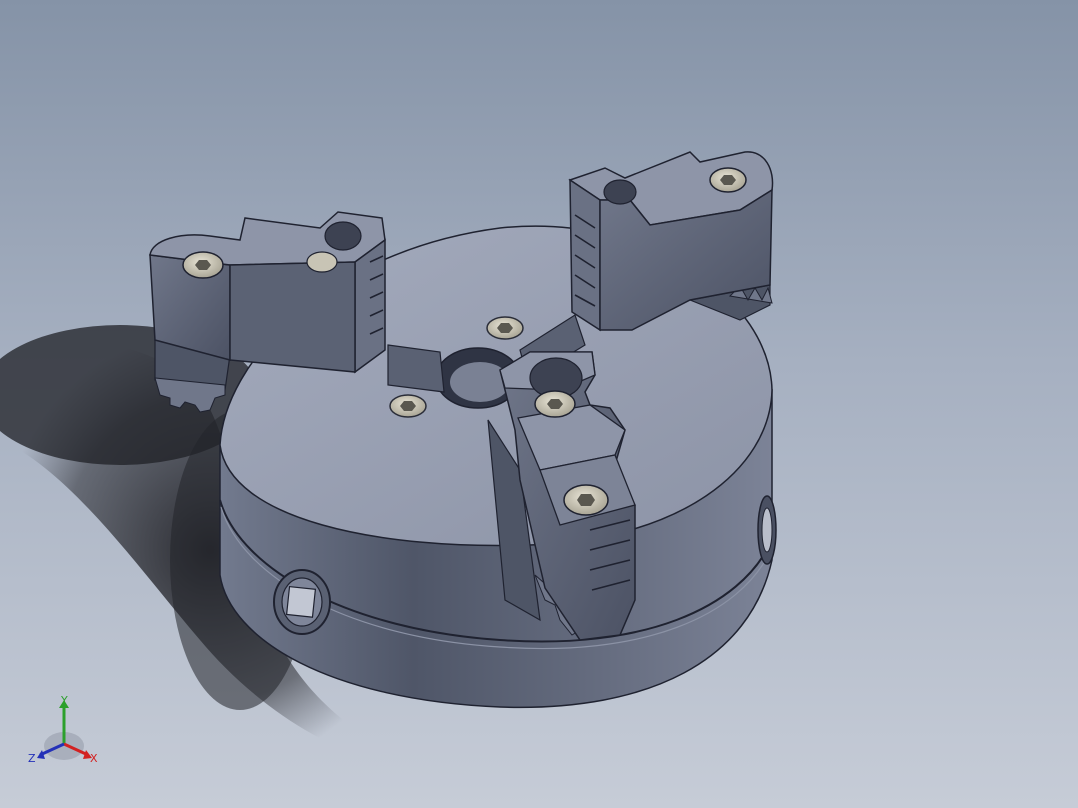 Image resolution: width=1078 pixels, height=808 pixels. I want to click on jaw-right, so click(671, 241).